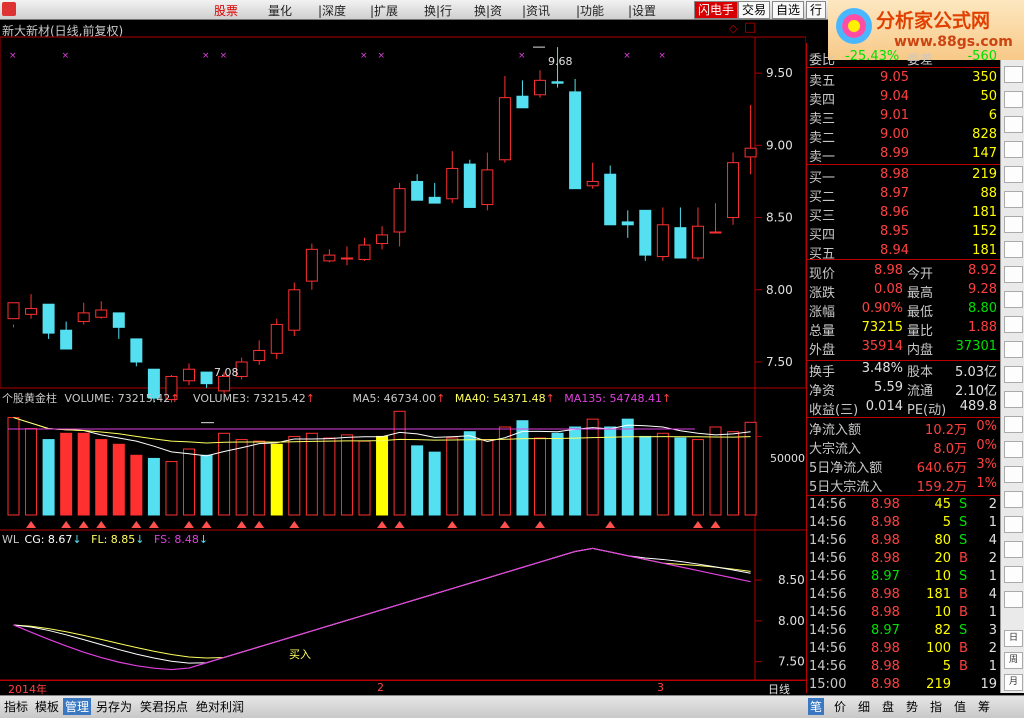 This screenshot has width=1024, height=718. I want to click on top-marker: ×, so click(382, 56).